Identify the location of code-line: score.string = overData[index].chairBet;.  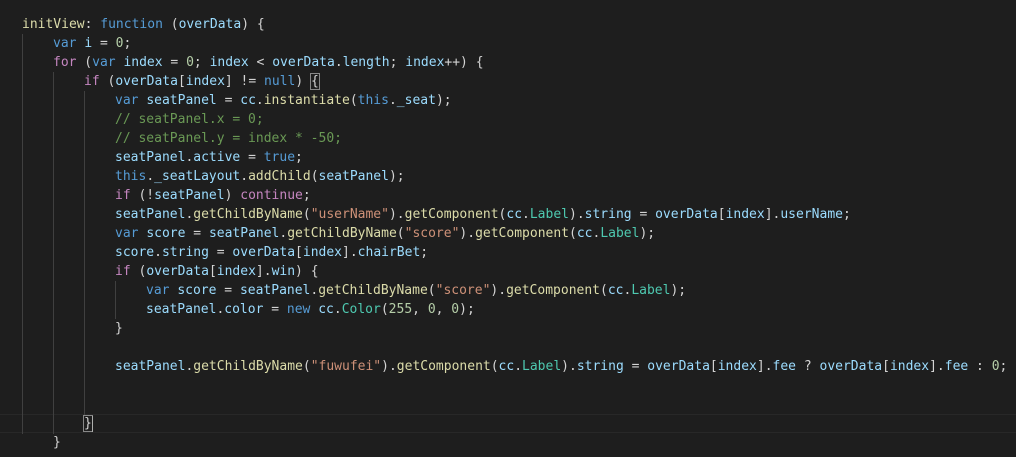
(271, 252).